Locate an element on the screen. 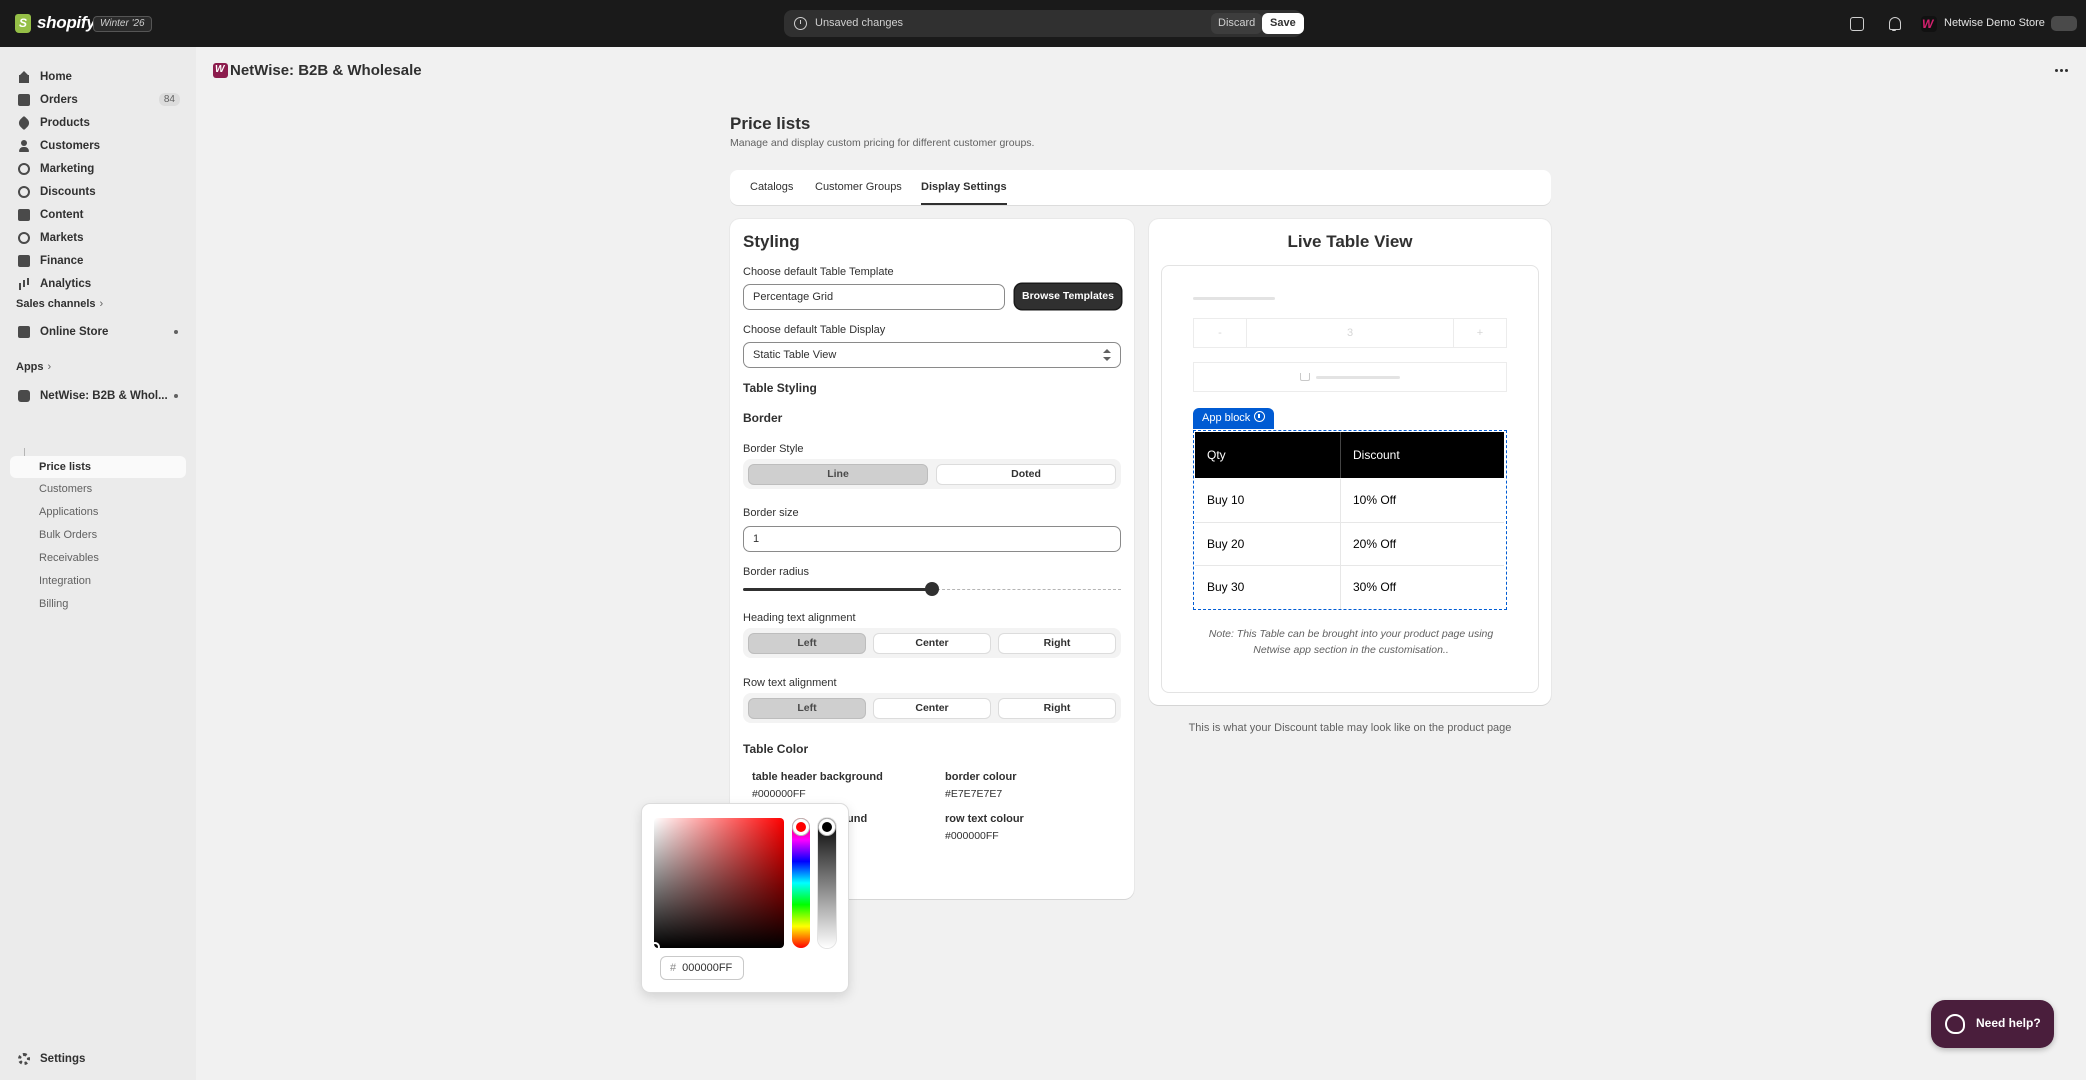  row-align-right-button: Right is located at coordinates (1057, 708).